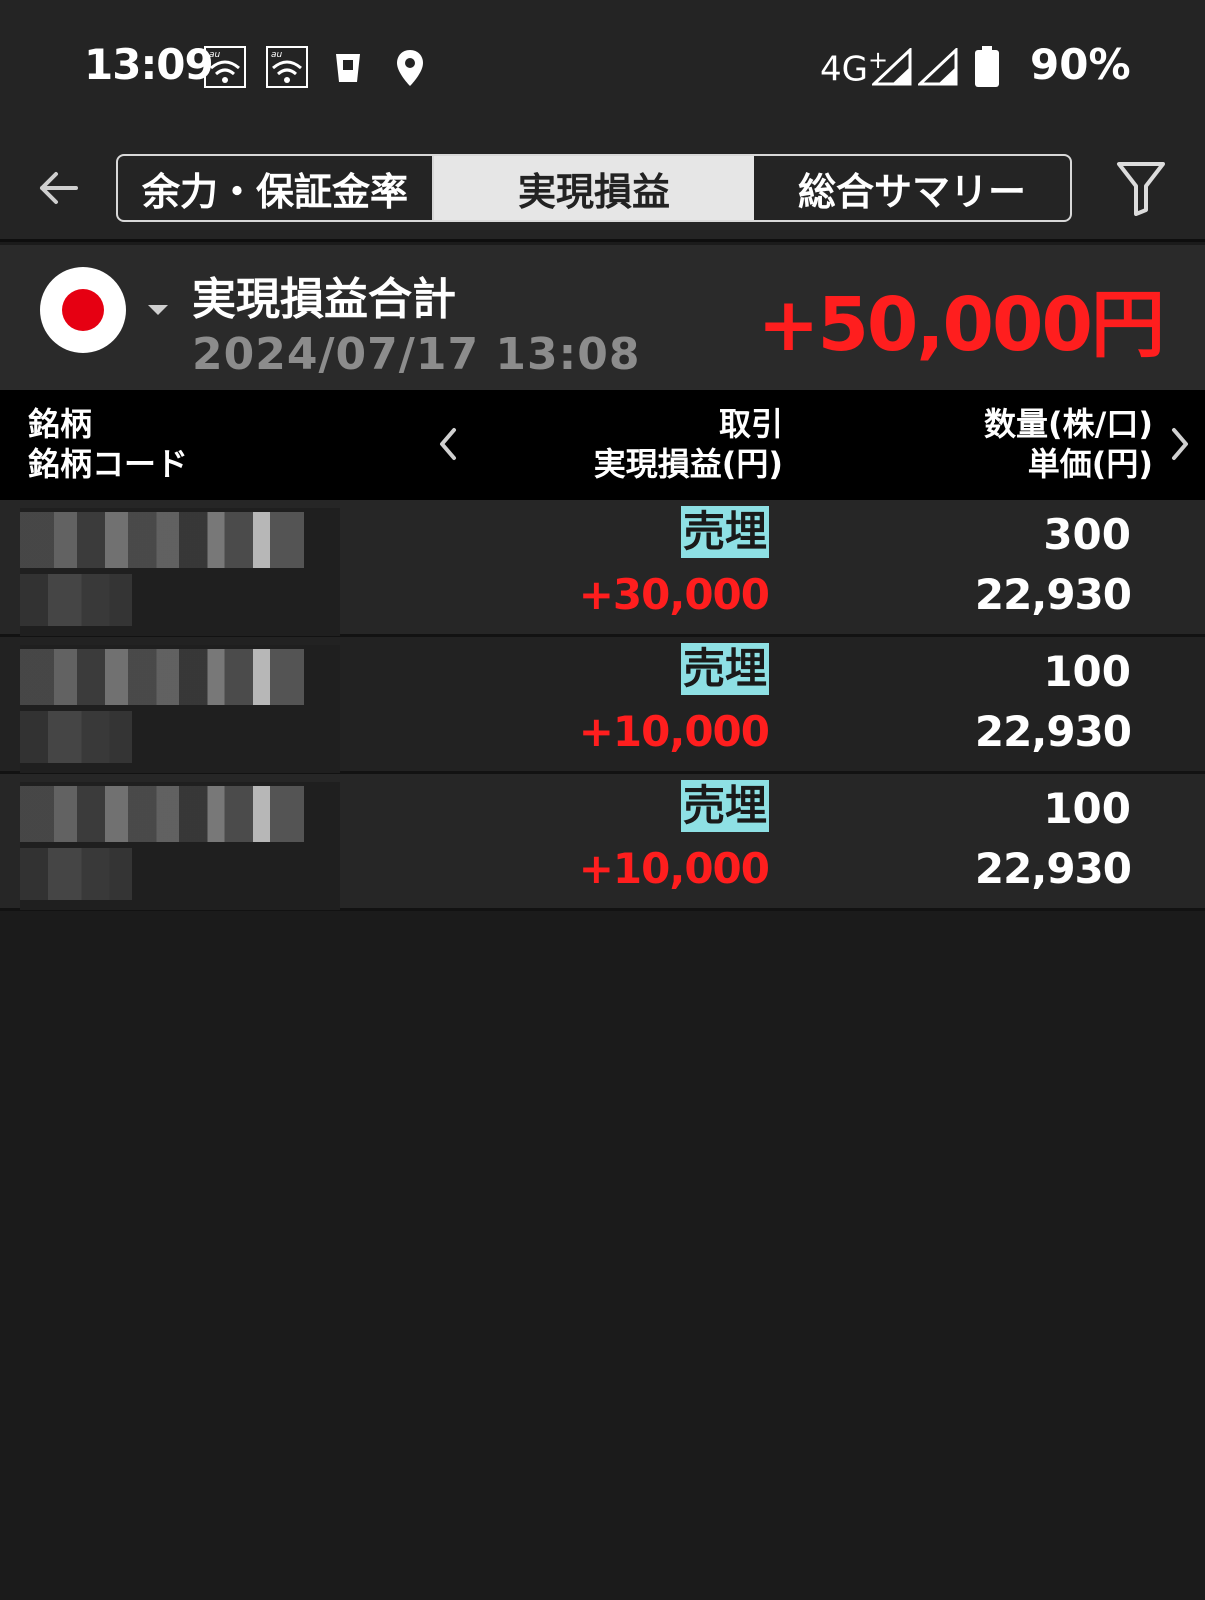 The width and height of the screenshot is (1205, 1600). What do you see at coordinates (602, 317) in the screenshot?
I see `pl-summary: 実現損益合計 2024/07/17 13:08 +50,000円` at bounding box center [602, 317].